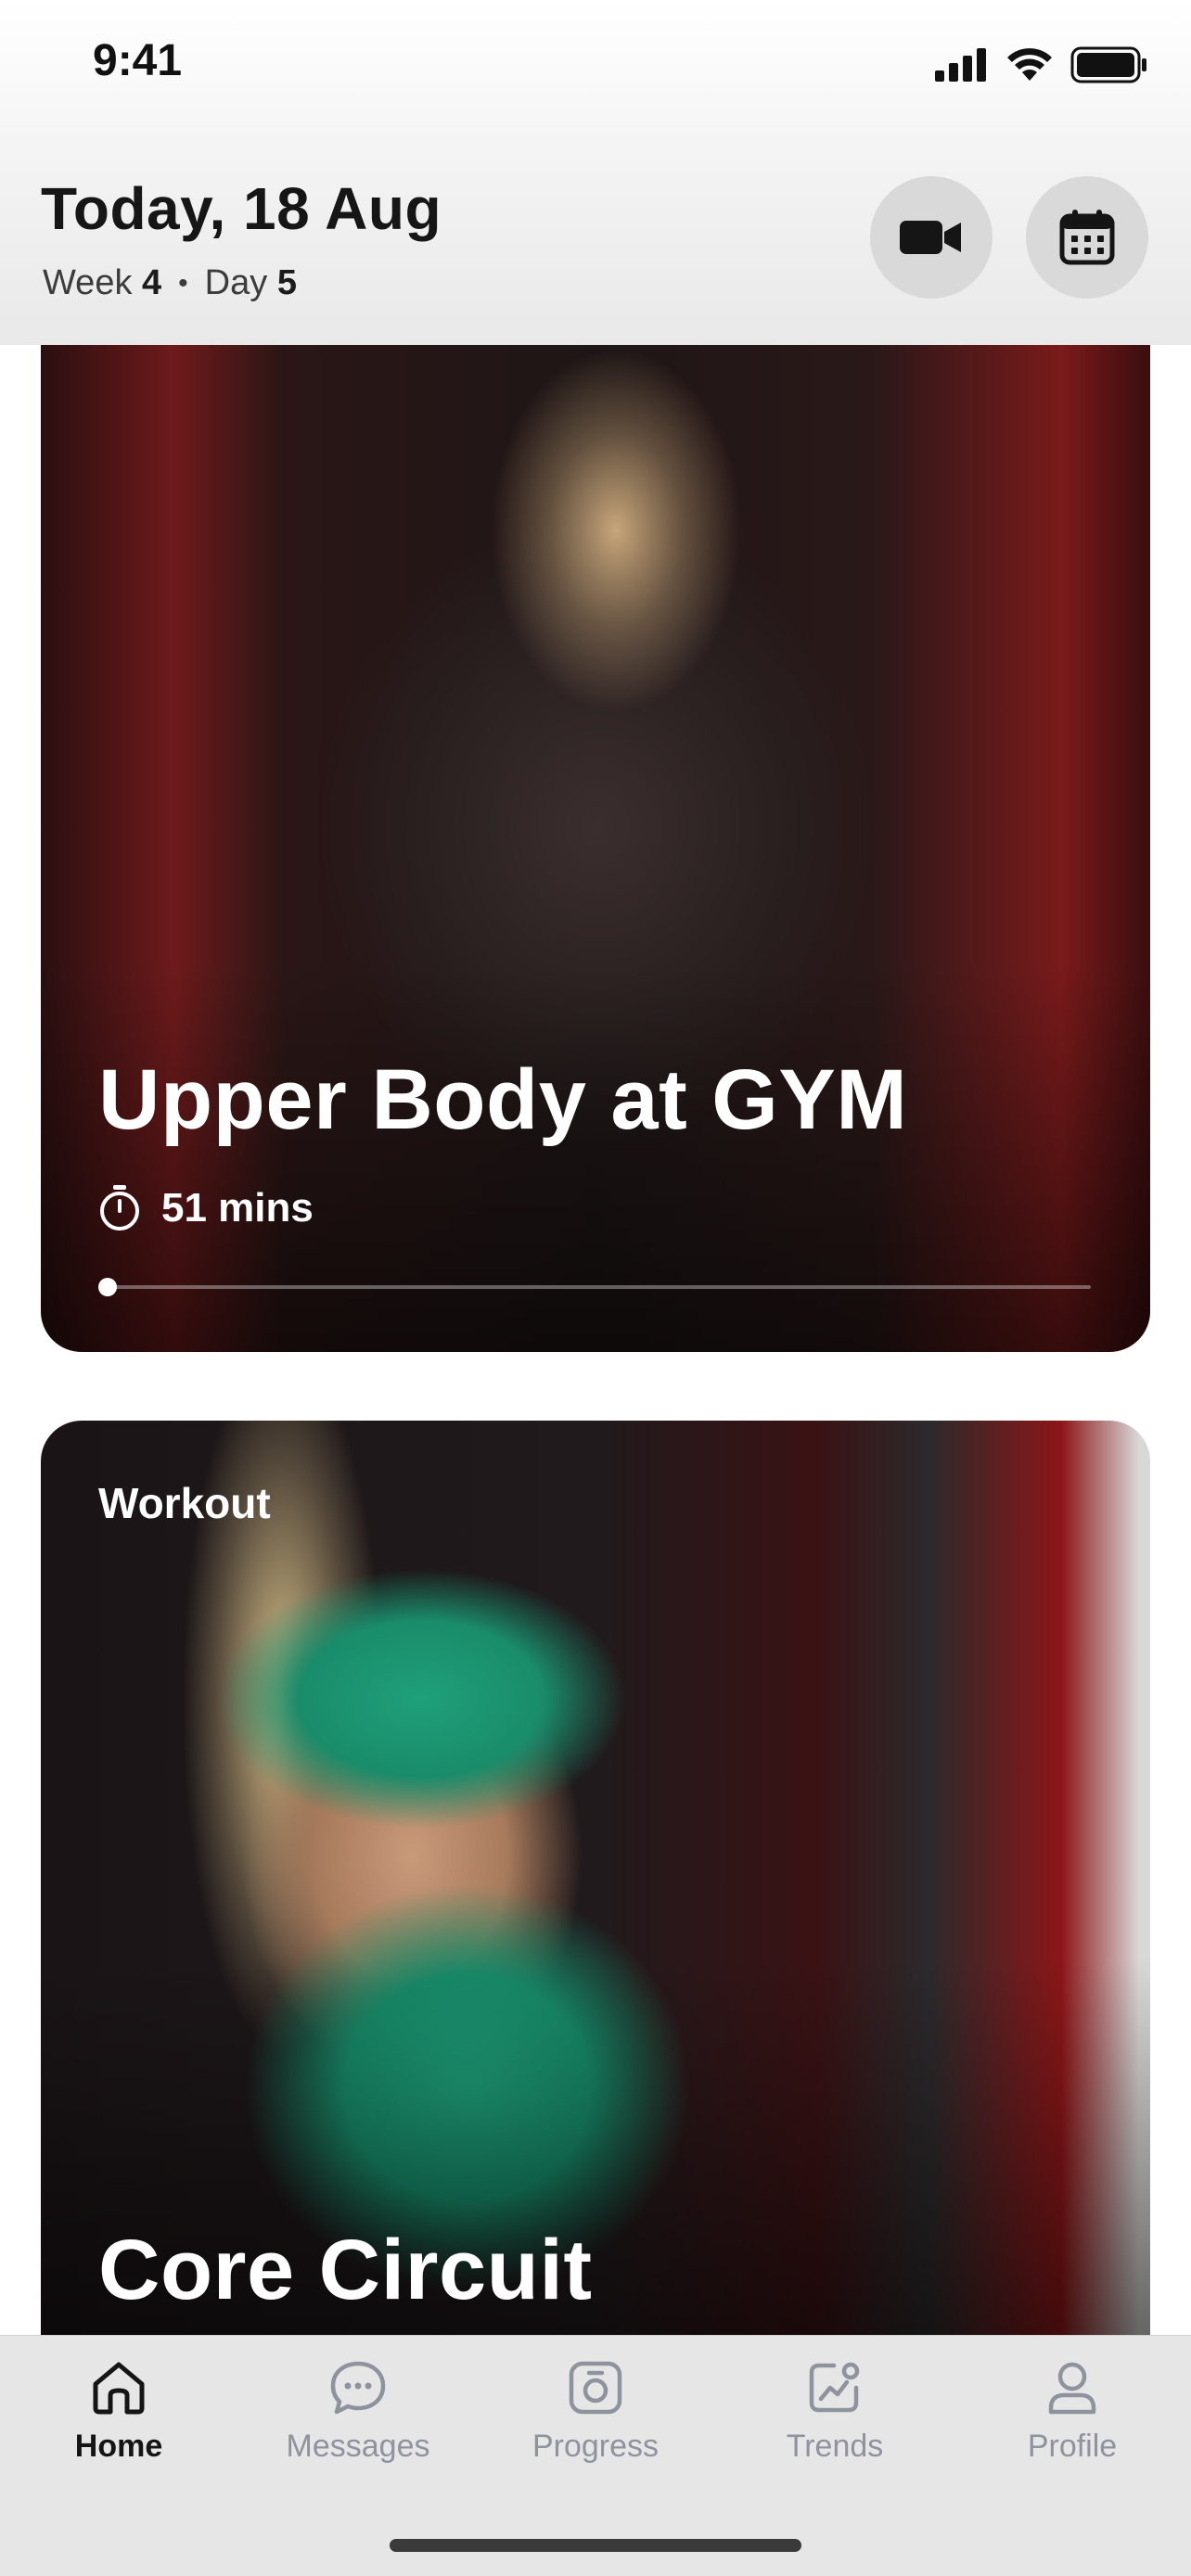 The width and height of the screenshot is (1191, 2576). What do you see at coordinates (834, 2387) in the screenshot?
I see `trend-chart-icon` at bounding box center [834, 2387].